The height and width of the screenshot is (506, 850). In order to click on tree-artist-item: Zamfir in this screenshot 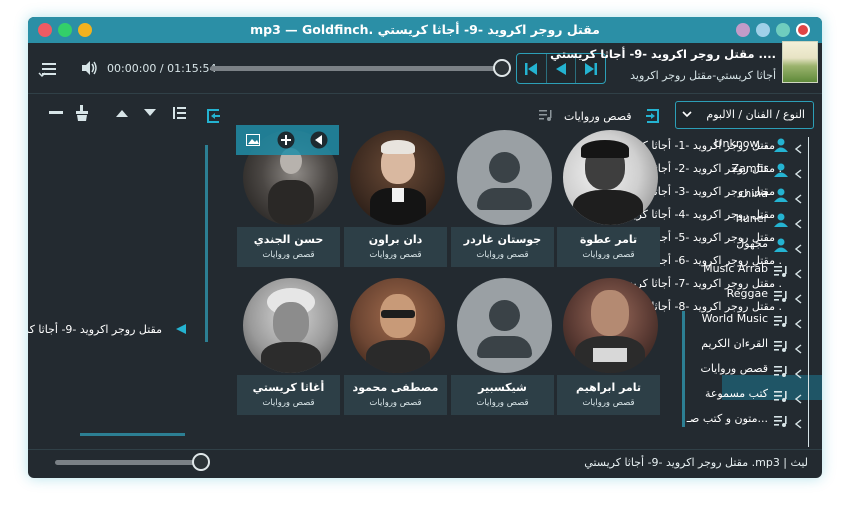, I will do `click(743, 170)`.